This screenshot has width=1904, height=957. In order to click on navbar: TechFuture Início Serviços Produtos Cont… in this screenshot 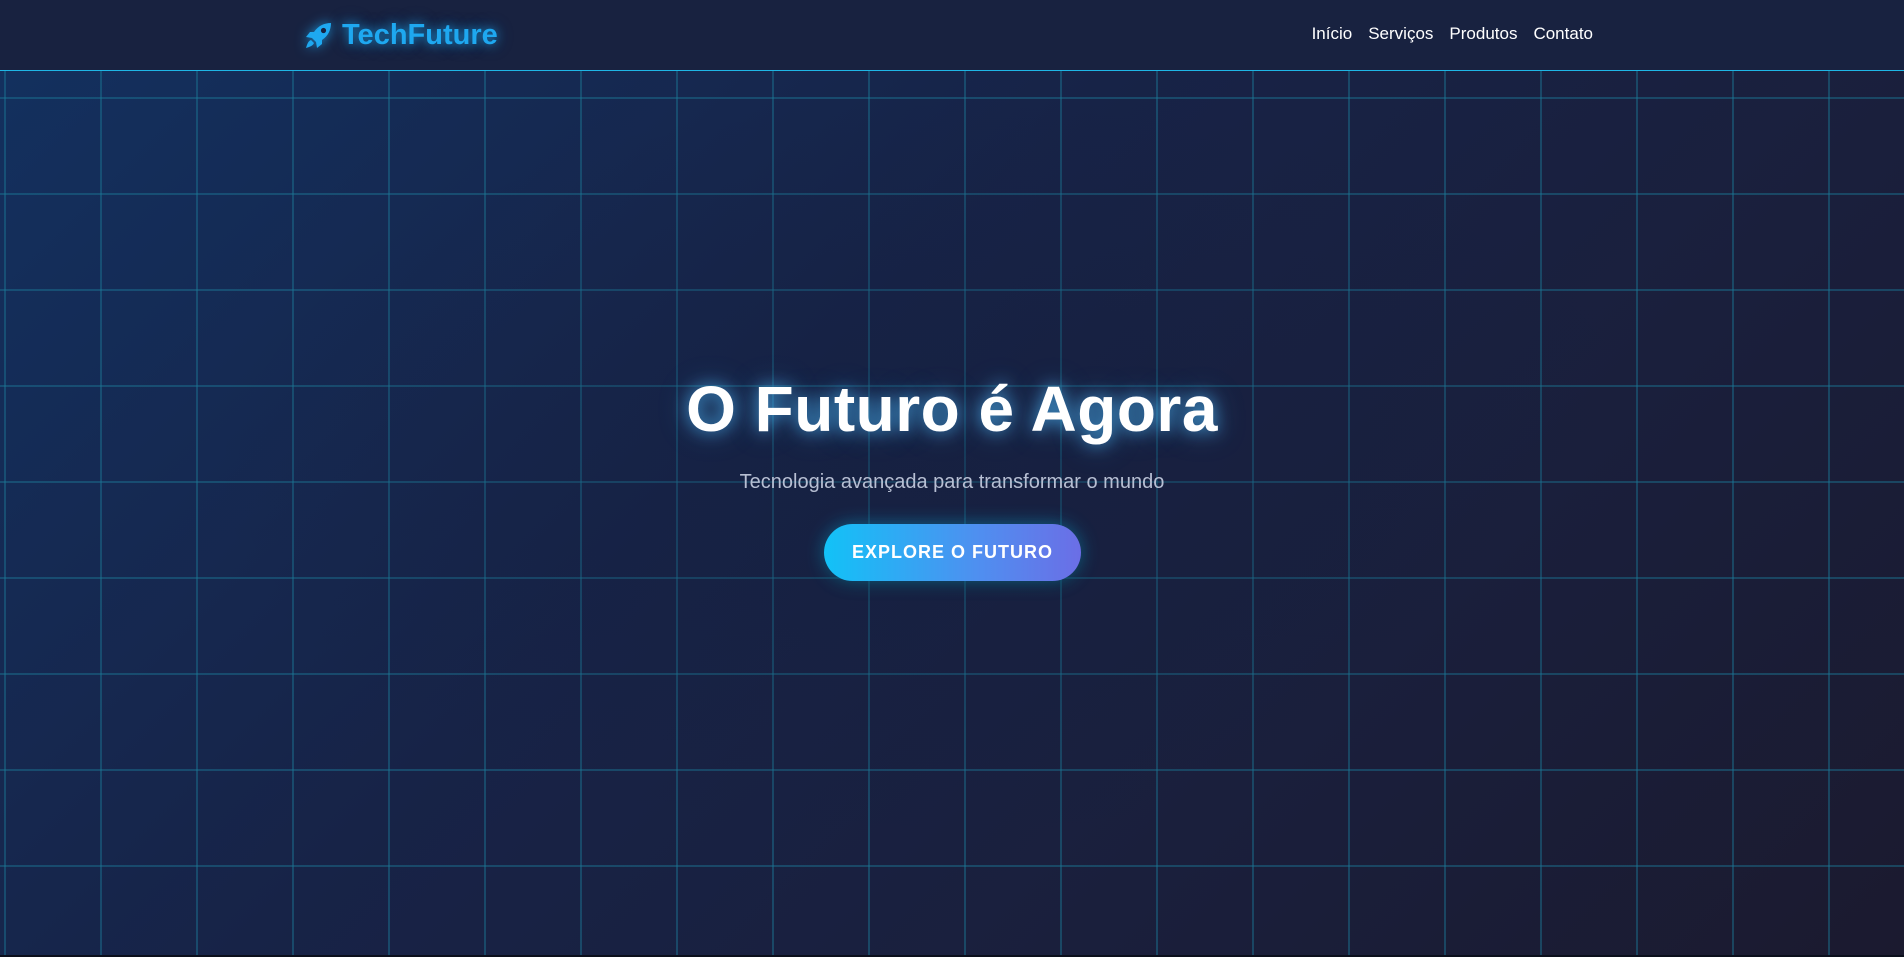, I will do `click(952, 35)`.